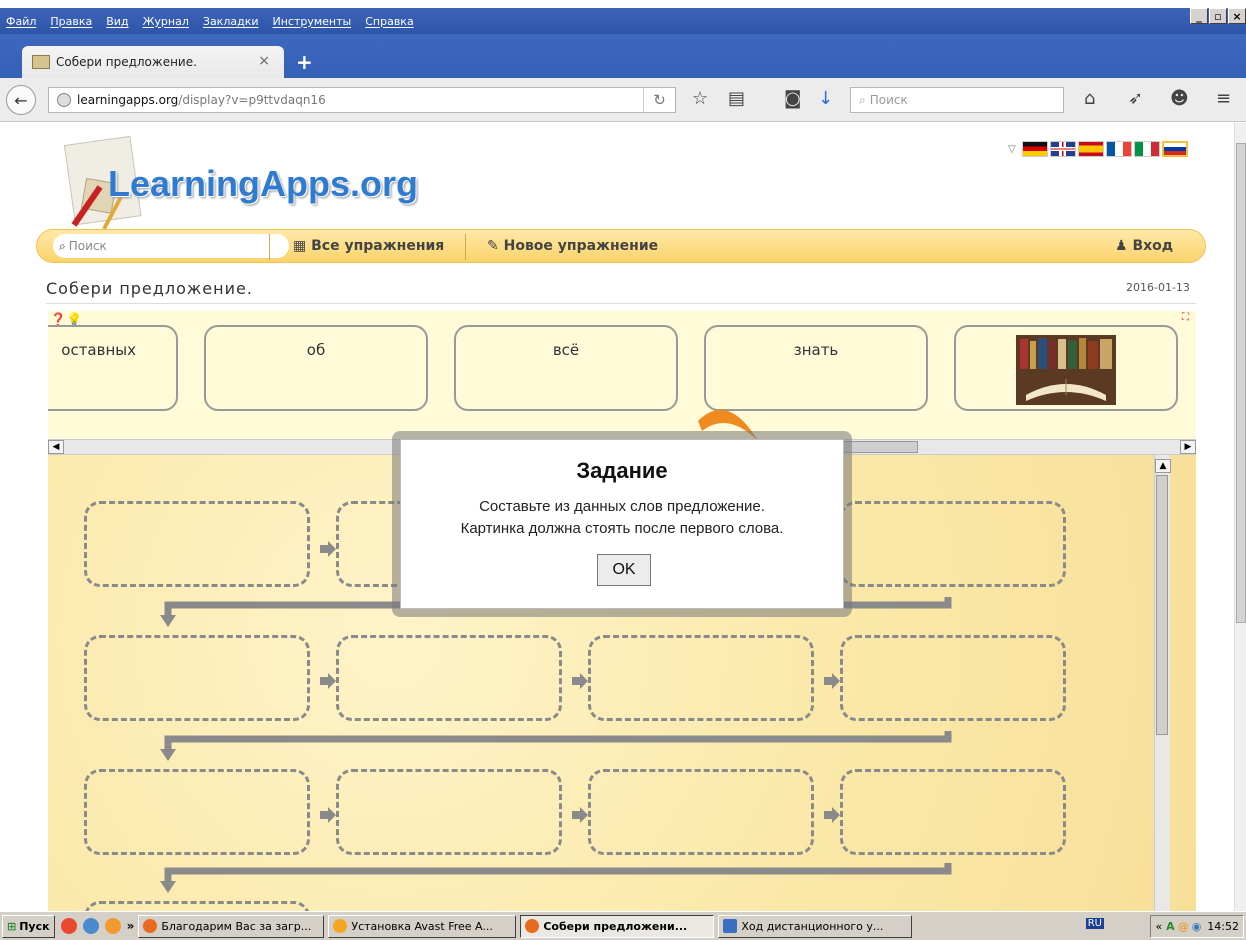 This screenshot has height=940, width=1246. What do you see at coordinates (269, 247) in the screenshot?
I see `nav-divider` at bounding box center [269, 247].